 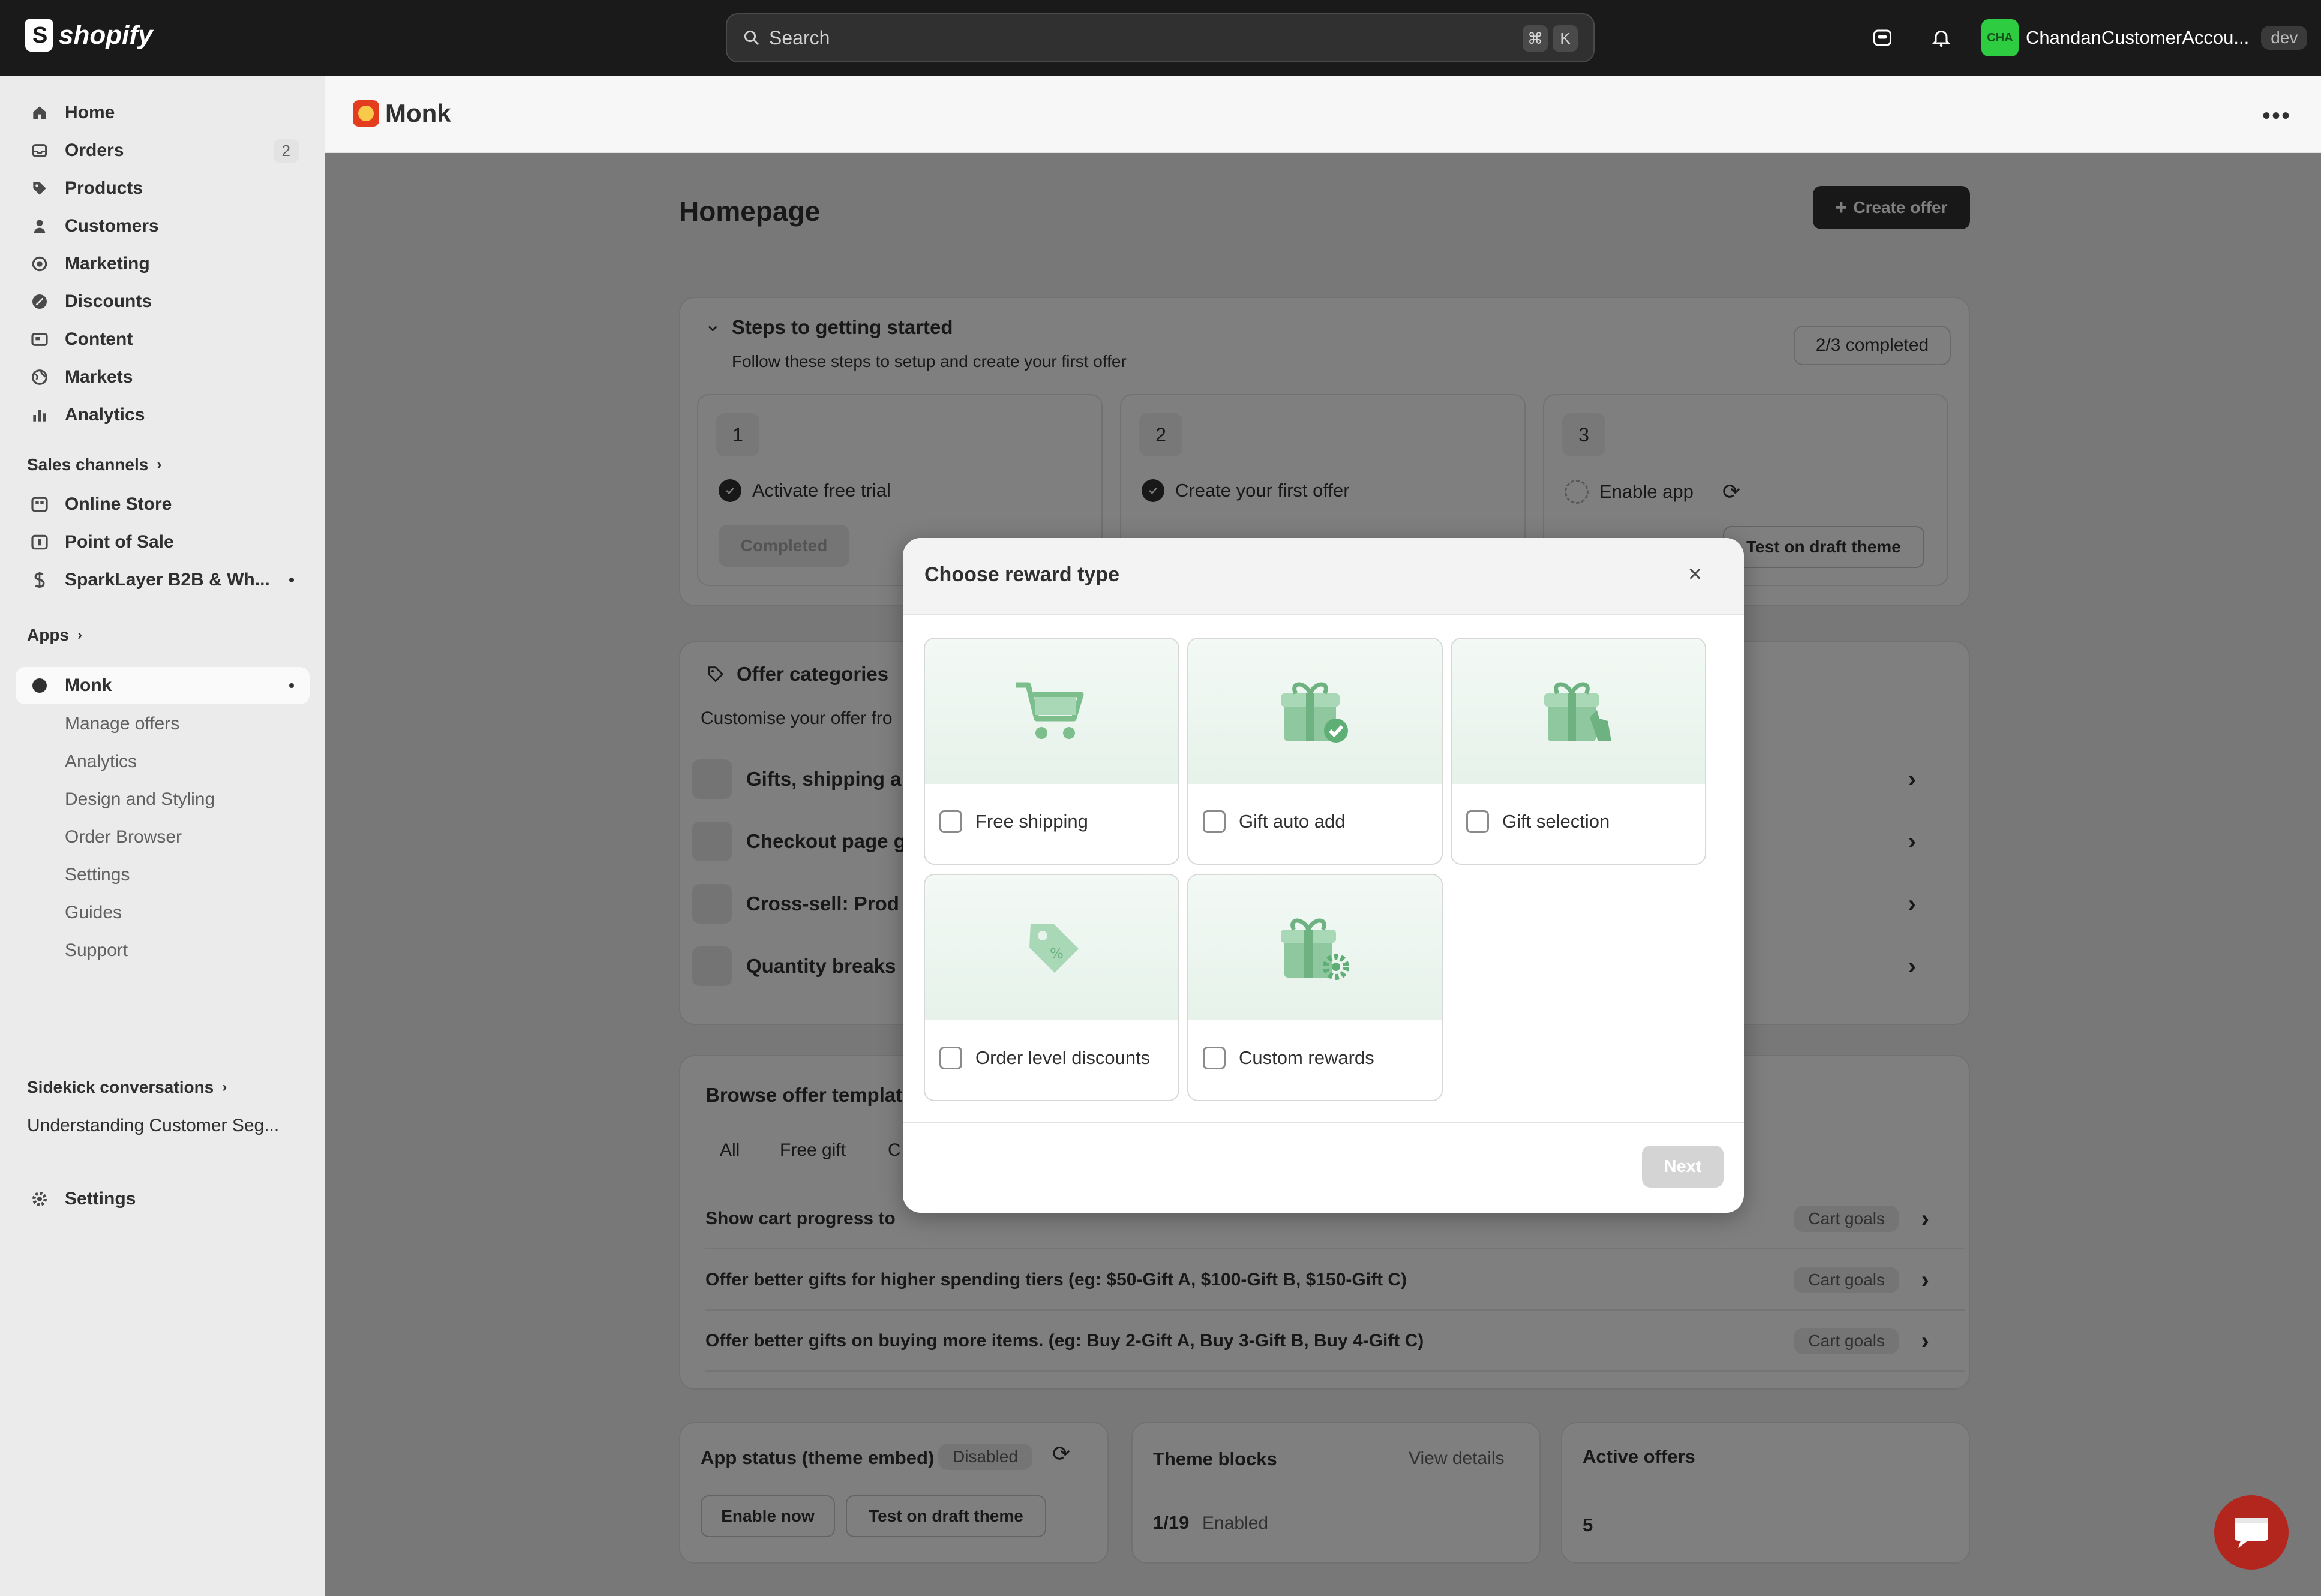 I want to click on reward-label: Gift auto add, so click(x=1292, y=821).